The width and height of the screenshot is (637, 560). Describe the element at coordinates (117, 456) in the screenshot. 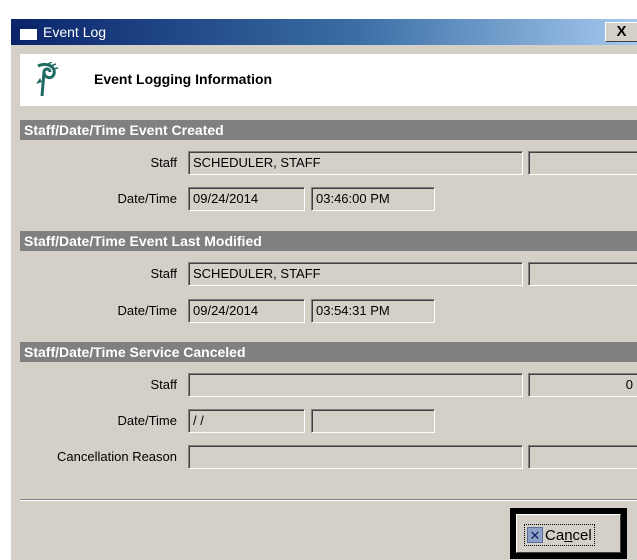

I see `cancellation-reason-label: Cancellation Reason` at that location.